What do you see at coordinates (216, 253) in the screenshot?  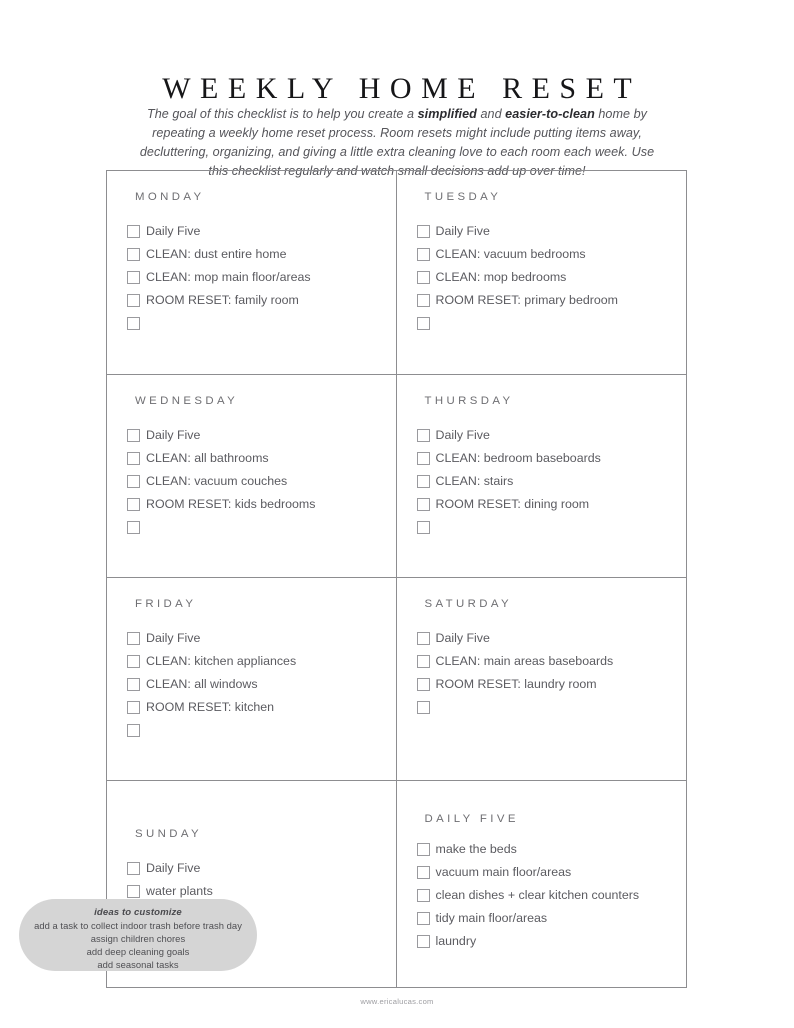 I see `task-label: CLEAN: dust entire home` at bounding box center [216, 253].